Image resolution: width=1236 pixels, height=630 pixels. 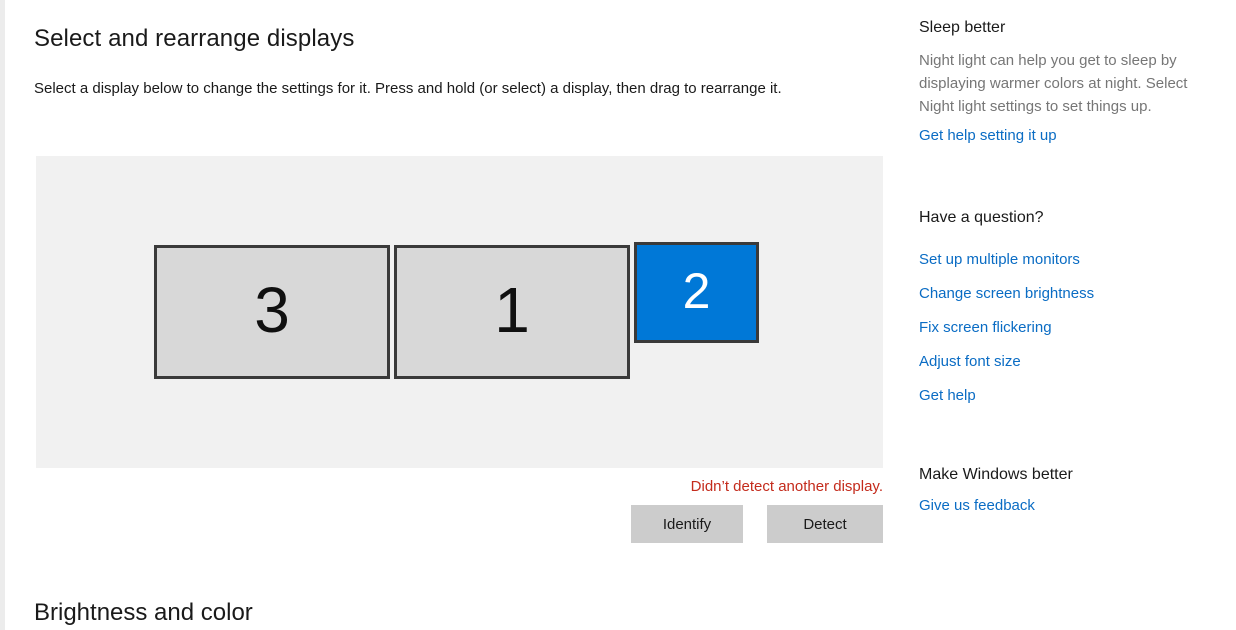 I want to click on display-action-buttons: Identify Detect, so click(x=459, y=524).